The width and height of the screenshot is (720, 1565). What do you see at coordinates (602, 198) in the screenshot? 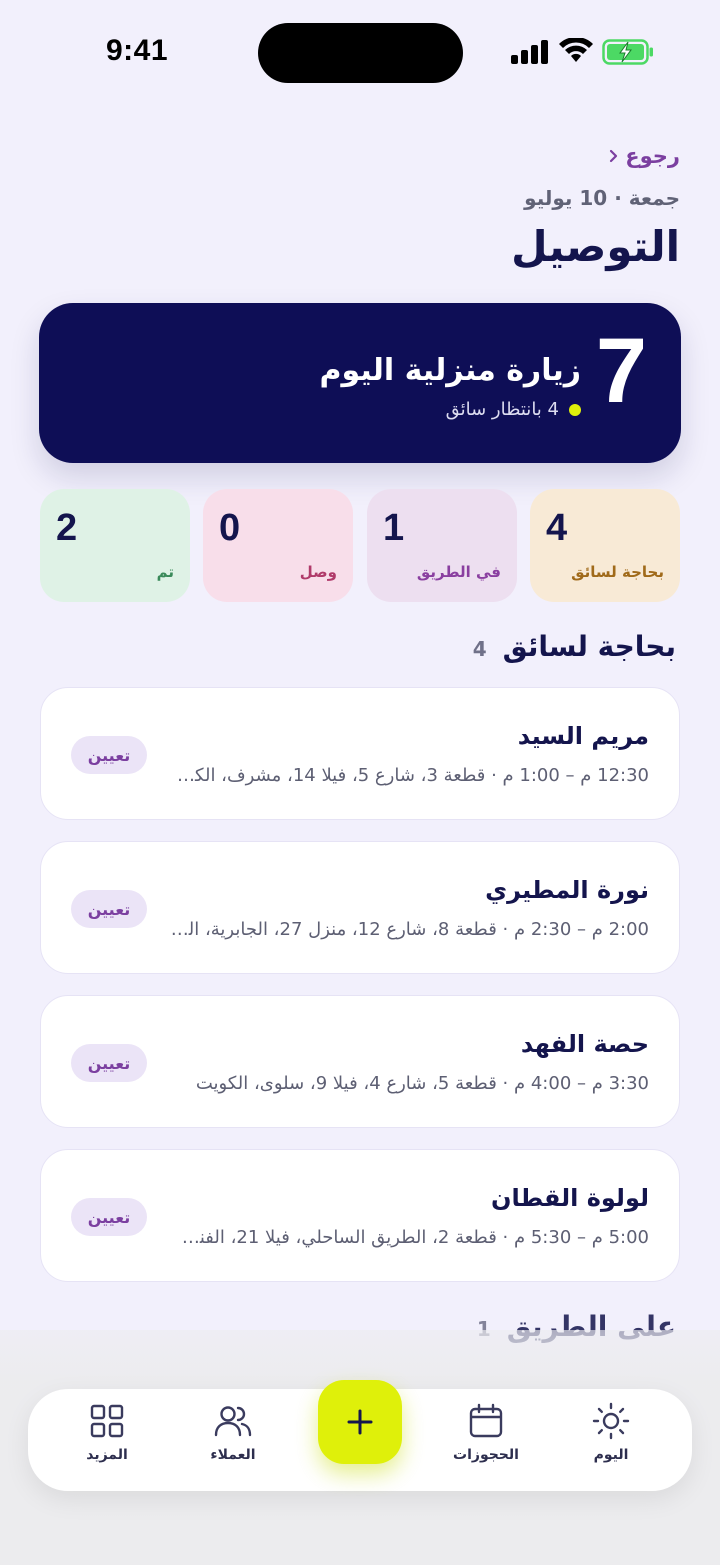
I see `date-label: جمعة · 10 يوليو` at bounding box center [602, 198].